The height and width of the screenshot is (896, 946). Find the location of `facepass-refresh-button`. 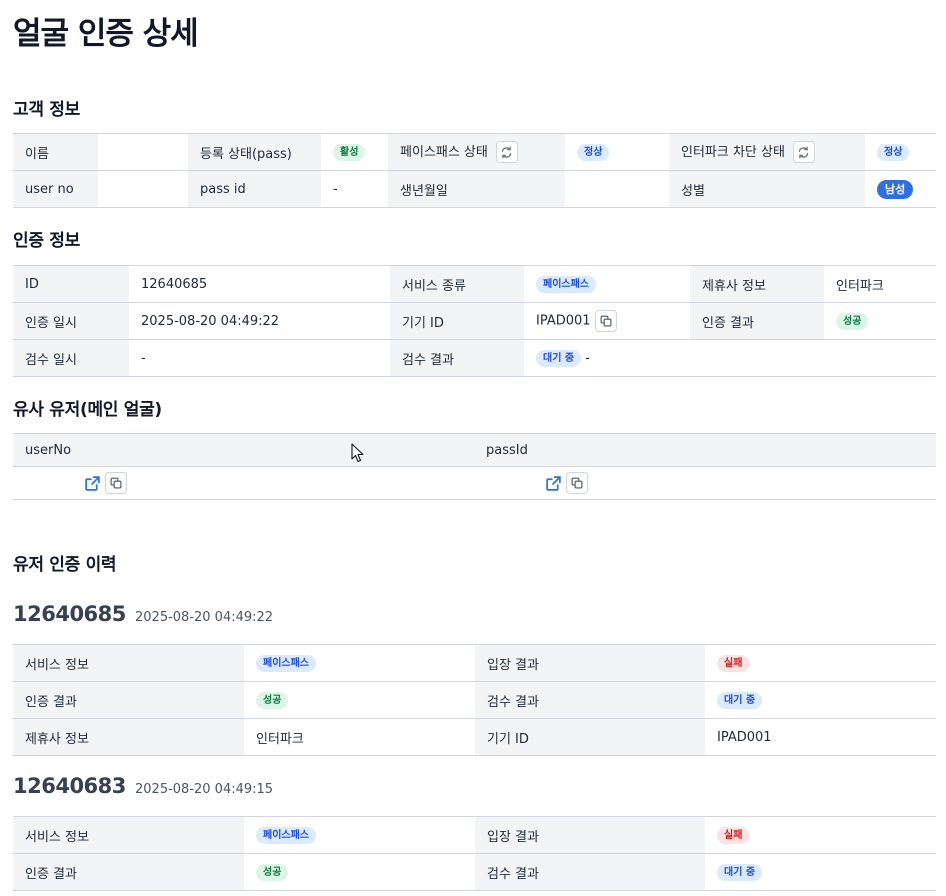

facepass-refresh-button is located at coordinates (506, 152).